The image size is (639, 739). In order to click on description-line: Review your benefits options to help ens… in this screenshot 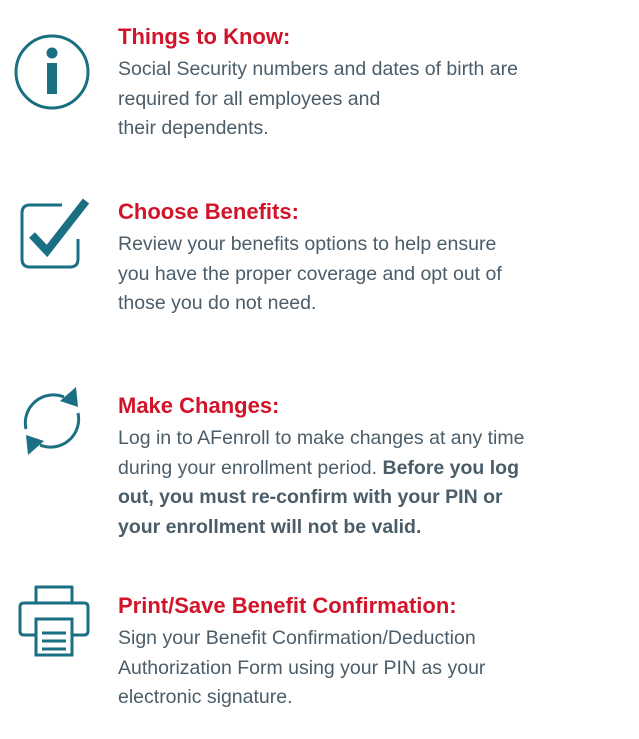, I will do `click(307, 244)`.